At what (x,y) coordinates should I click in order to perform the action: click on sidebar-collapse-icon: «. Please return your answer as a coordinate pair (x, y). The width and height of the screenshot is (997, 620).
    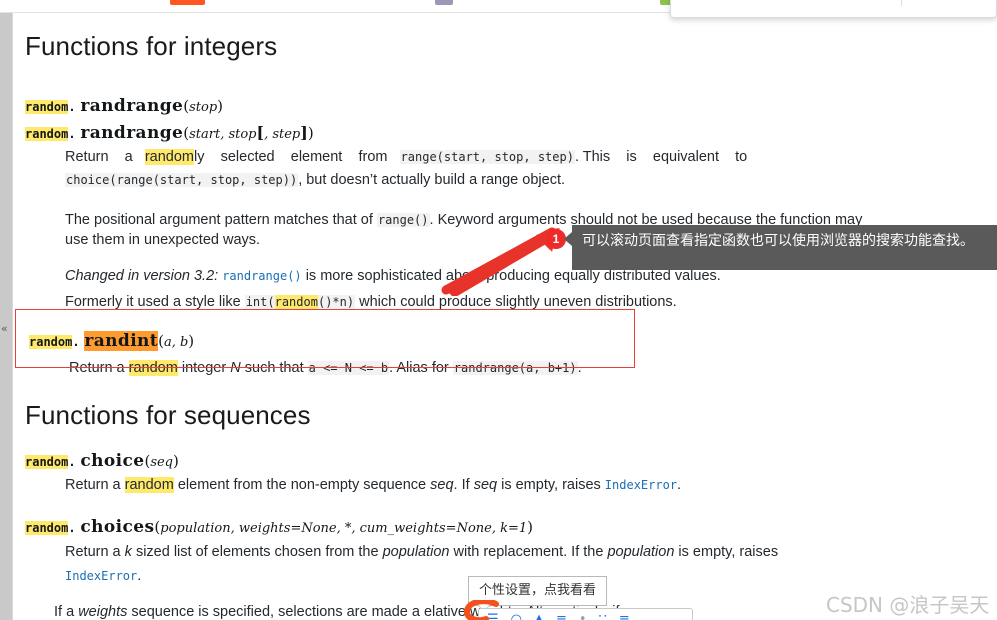
    Looking at the image, I should click on (4, 328).